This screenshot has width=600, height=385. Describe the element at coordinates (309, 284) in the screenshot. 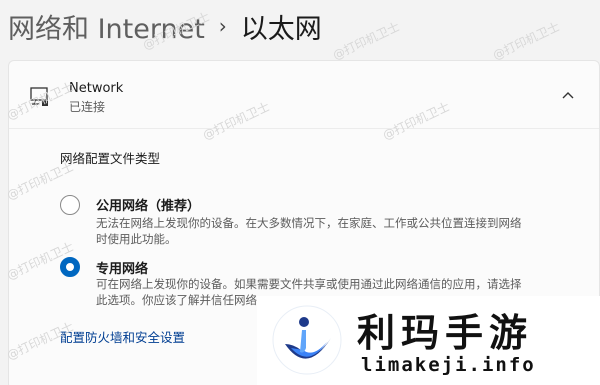

I see `option-private-desc-line1: 可在网络上发现你的设备。如果需要文件共享或使用通过此网络通信的应用，请选择` at that location.